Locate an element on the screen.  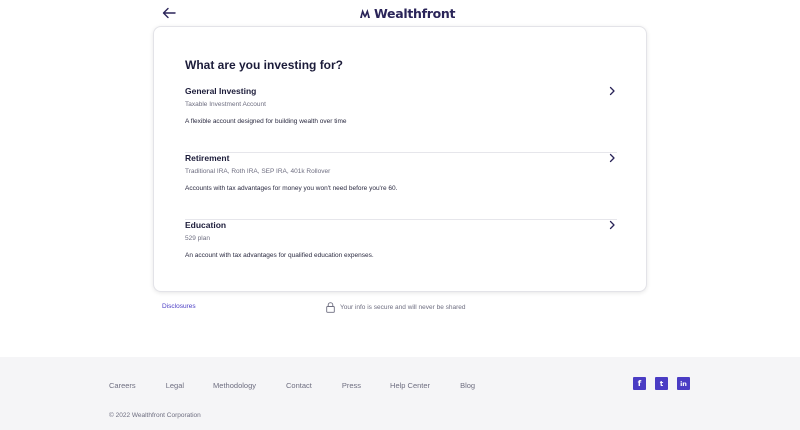
page-title: What are you investing for? is located at coordinates (264, 65).